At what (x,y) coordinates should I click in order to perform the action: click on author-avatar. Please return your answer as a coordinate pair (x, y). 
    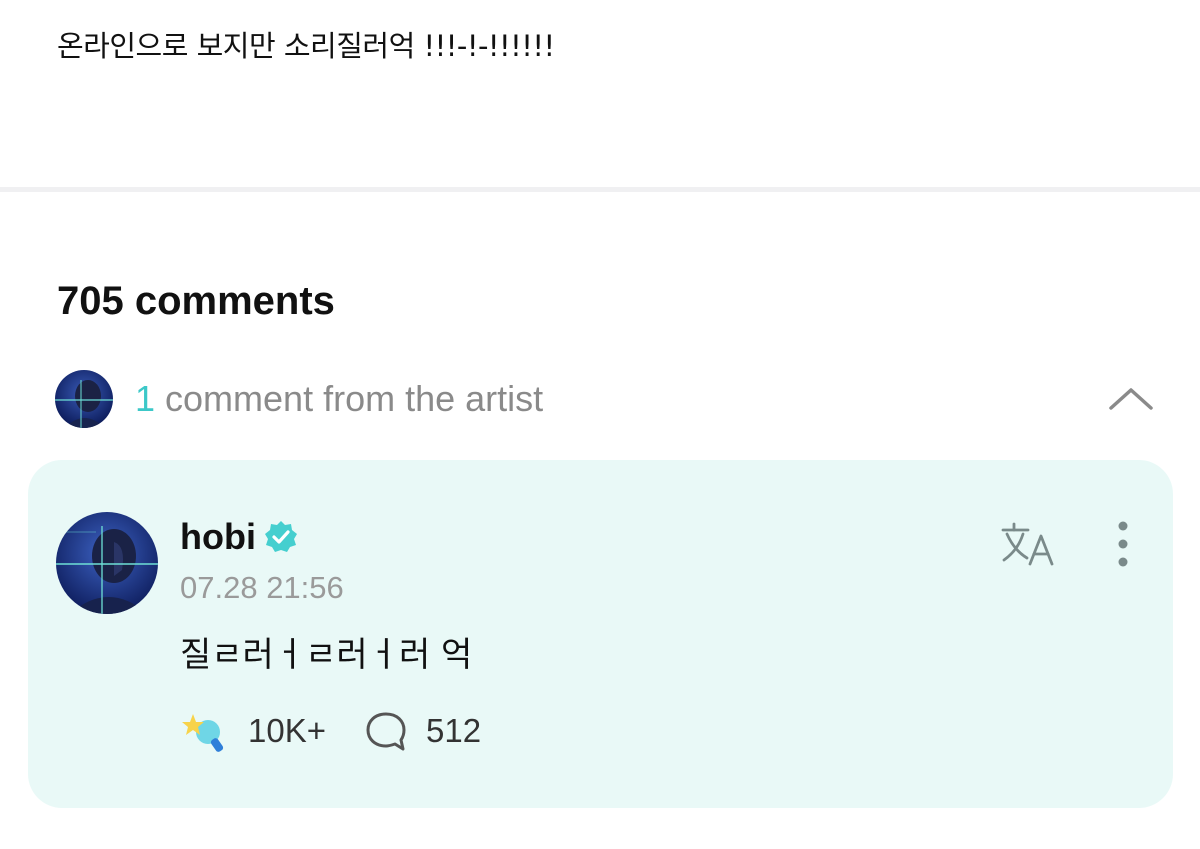
    Looking at the image, I should click on (107, 563).